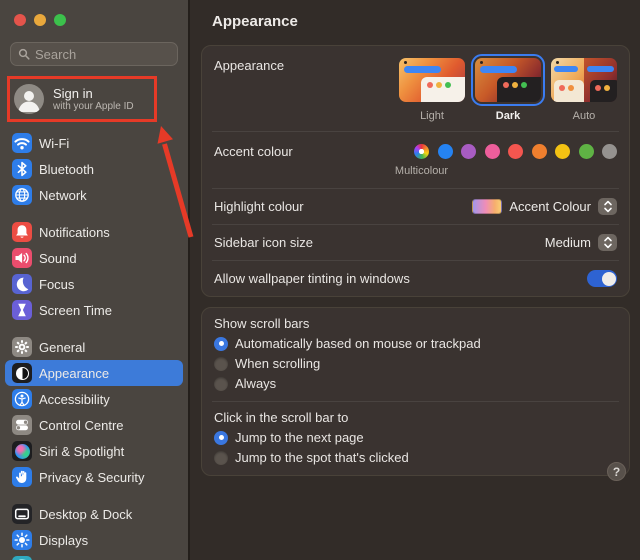 The image size is (640, 560). Describe the element at coordinates (586, 151) in the screenshot. I see `accent-dot-green` at that location.